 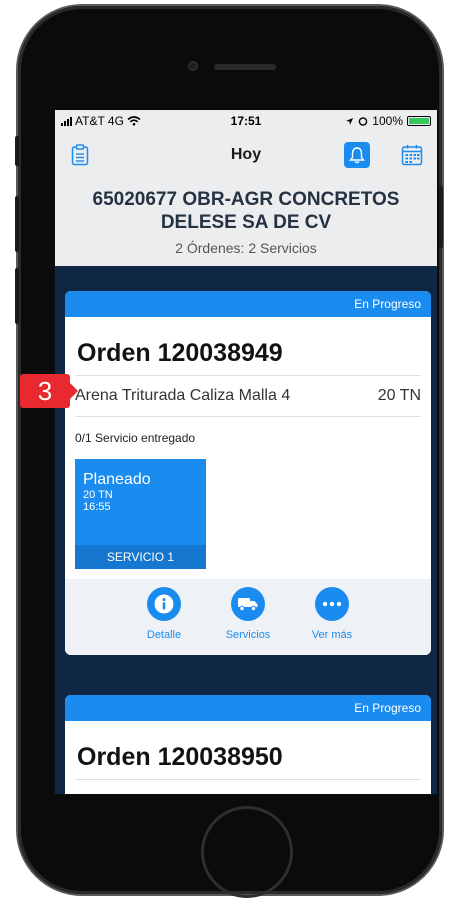 I want to click on bell-icon, so click(x=357, y=155).